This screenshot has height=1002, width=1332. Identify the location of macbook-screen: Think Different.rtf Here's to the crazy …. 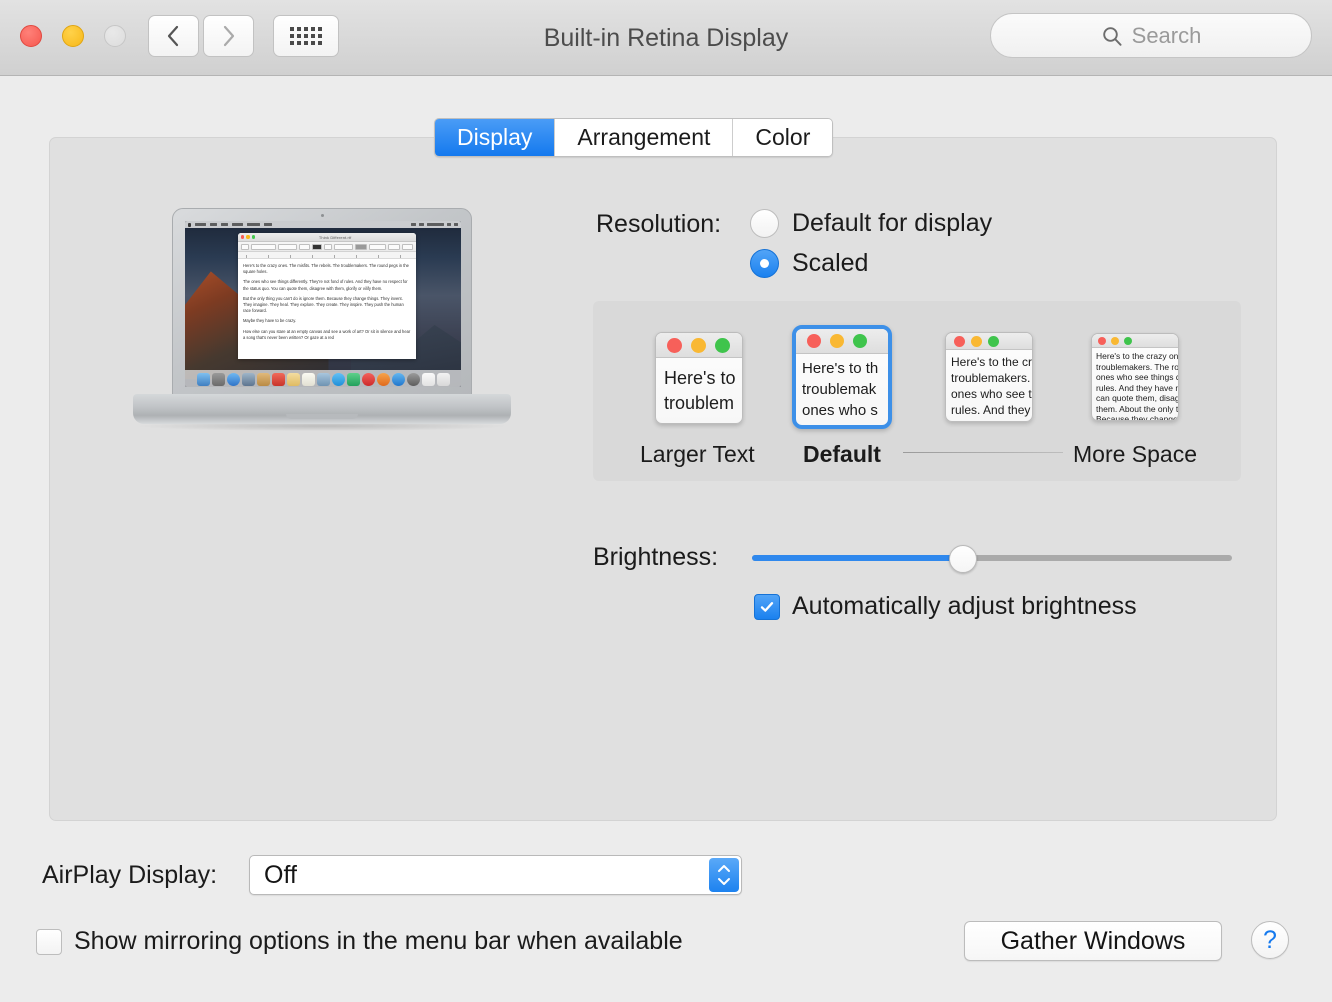
(323, 304).